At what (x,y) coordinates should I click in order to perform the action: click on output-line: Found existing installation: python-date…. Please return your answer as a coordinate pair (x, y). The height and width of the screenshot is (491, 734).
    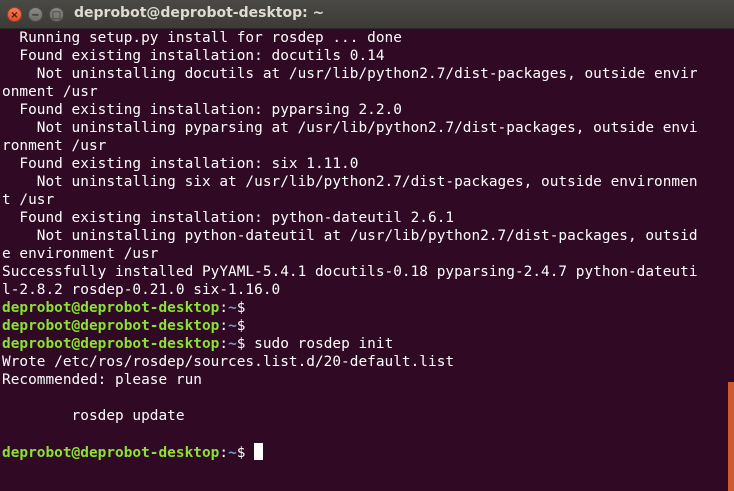
    Looking at the image, I should click on (228, 218).